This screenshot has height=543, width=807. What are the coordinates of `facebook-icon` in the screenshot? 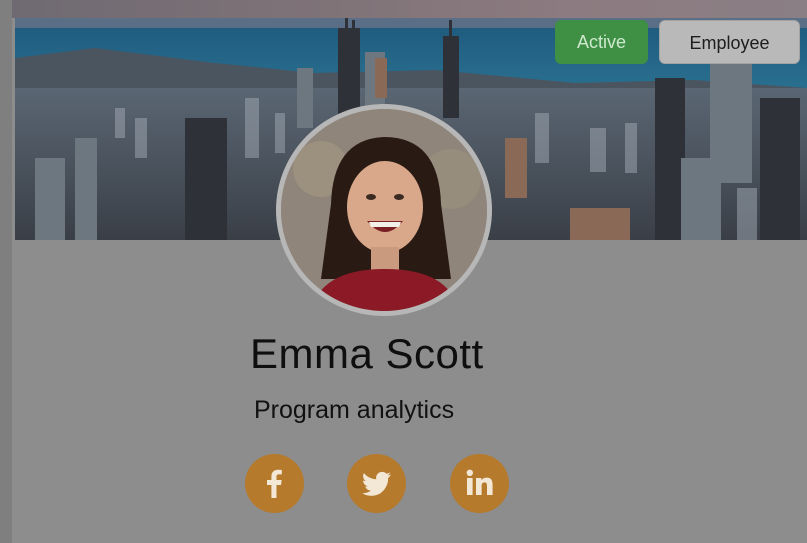 It's located at (274, 483).